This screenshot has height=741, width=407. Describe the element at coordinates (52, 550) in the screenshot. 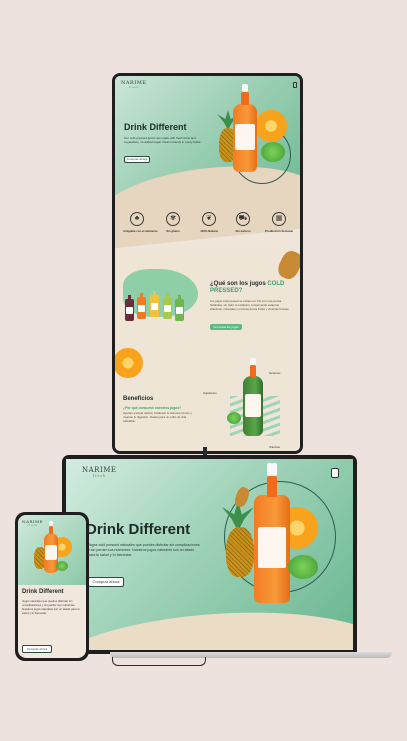

I see `phone-hero: NARIME fresh` at that location.